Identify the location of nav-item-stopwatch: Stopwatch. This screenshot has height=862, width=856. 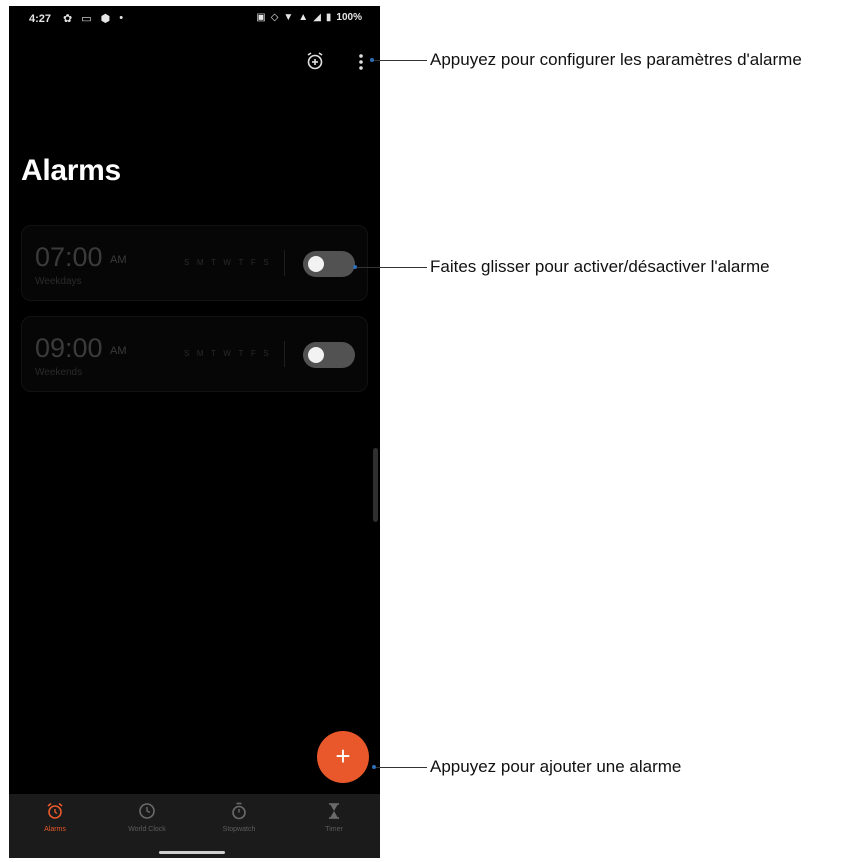
(239, 817).